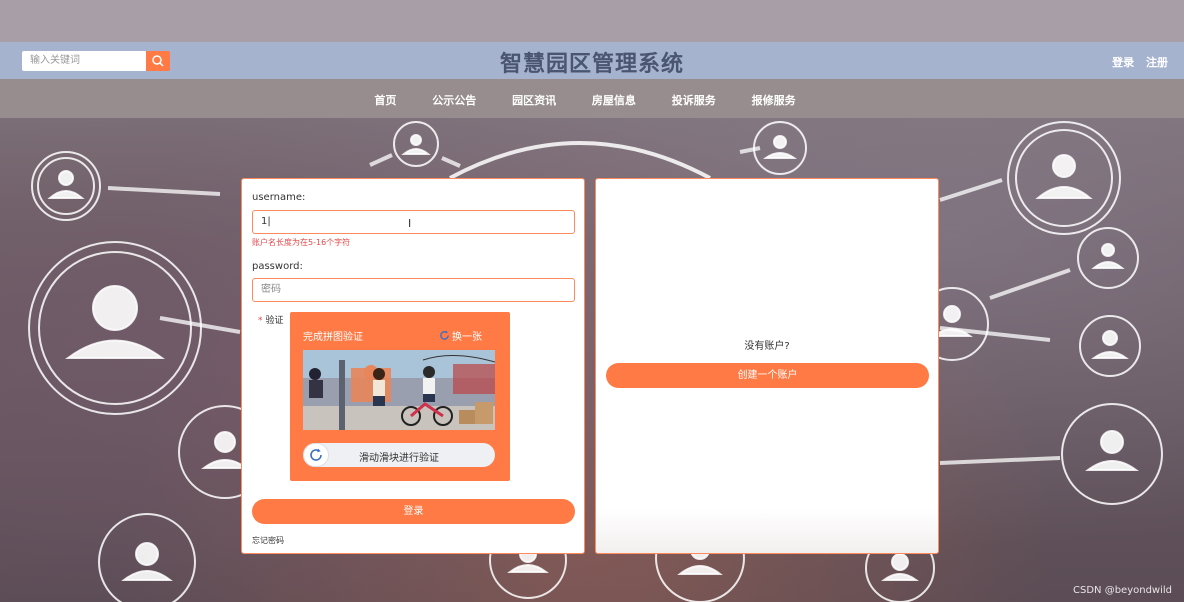 The image size is (1184, 602). What do you see at coordinates (269, 221) in the screenshot?
I see `text-caret: |` at bounding box center [269, 221].